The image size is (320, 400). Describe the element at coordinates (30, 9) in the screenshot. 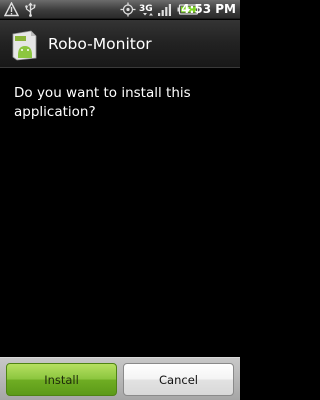

I see `usb-icon` at that location.